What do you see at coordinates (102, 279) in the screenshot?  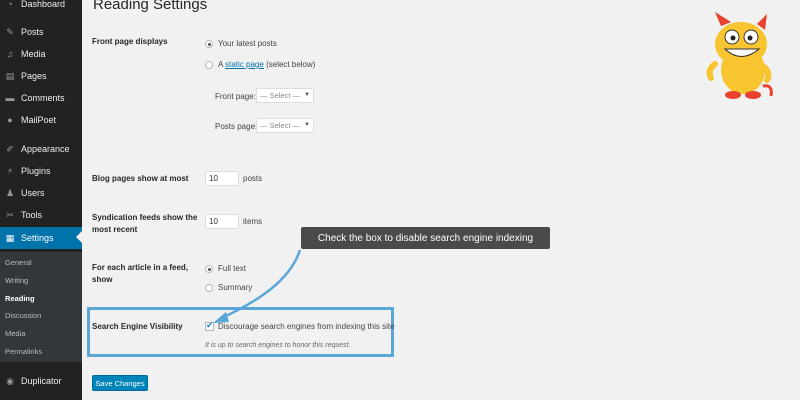 I see `feed-article-label-line2: show` at bounding box center [102, 279].